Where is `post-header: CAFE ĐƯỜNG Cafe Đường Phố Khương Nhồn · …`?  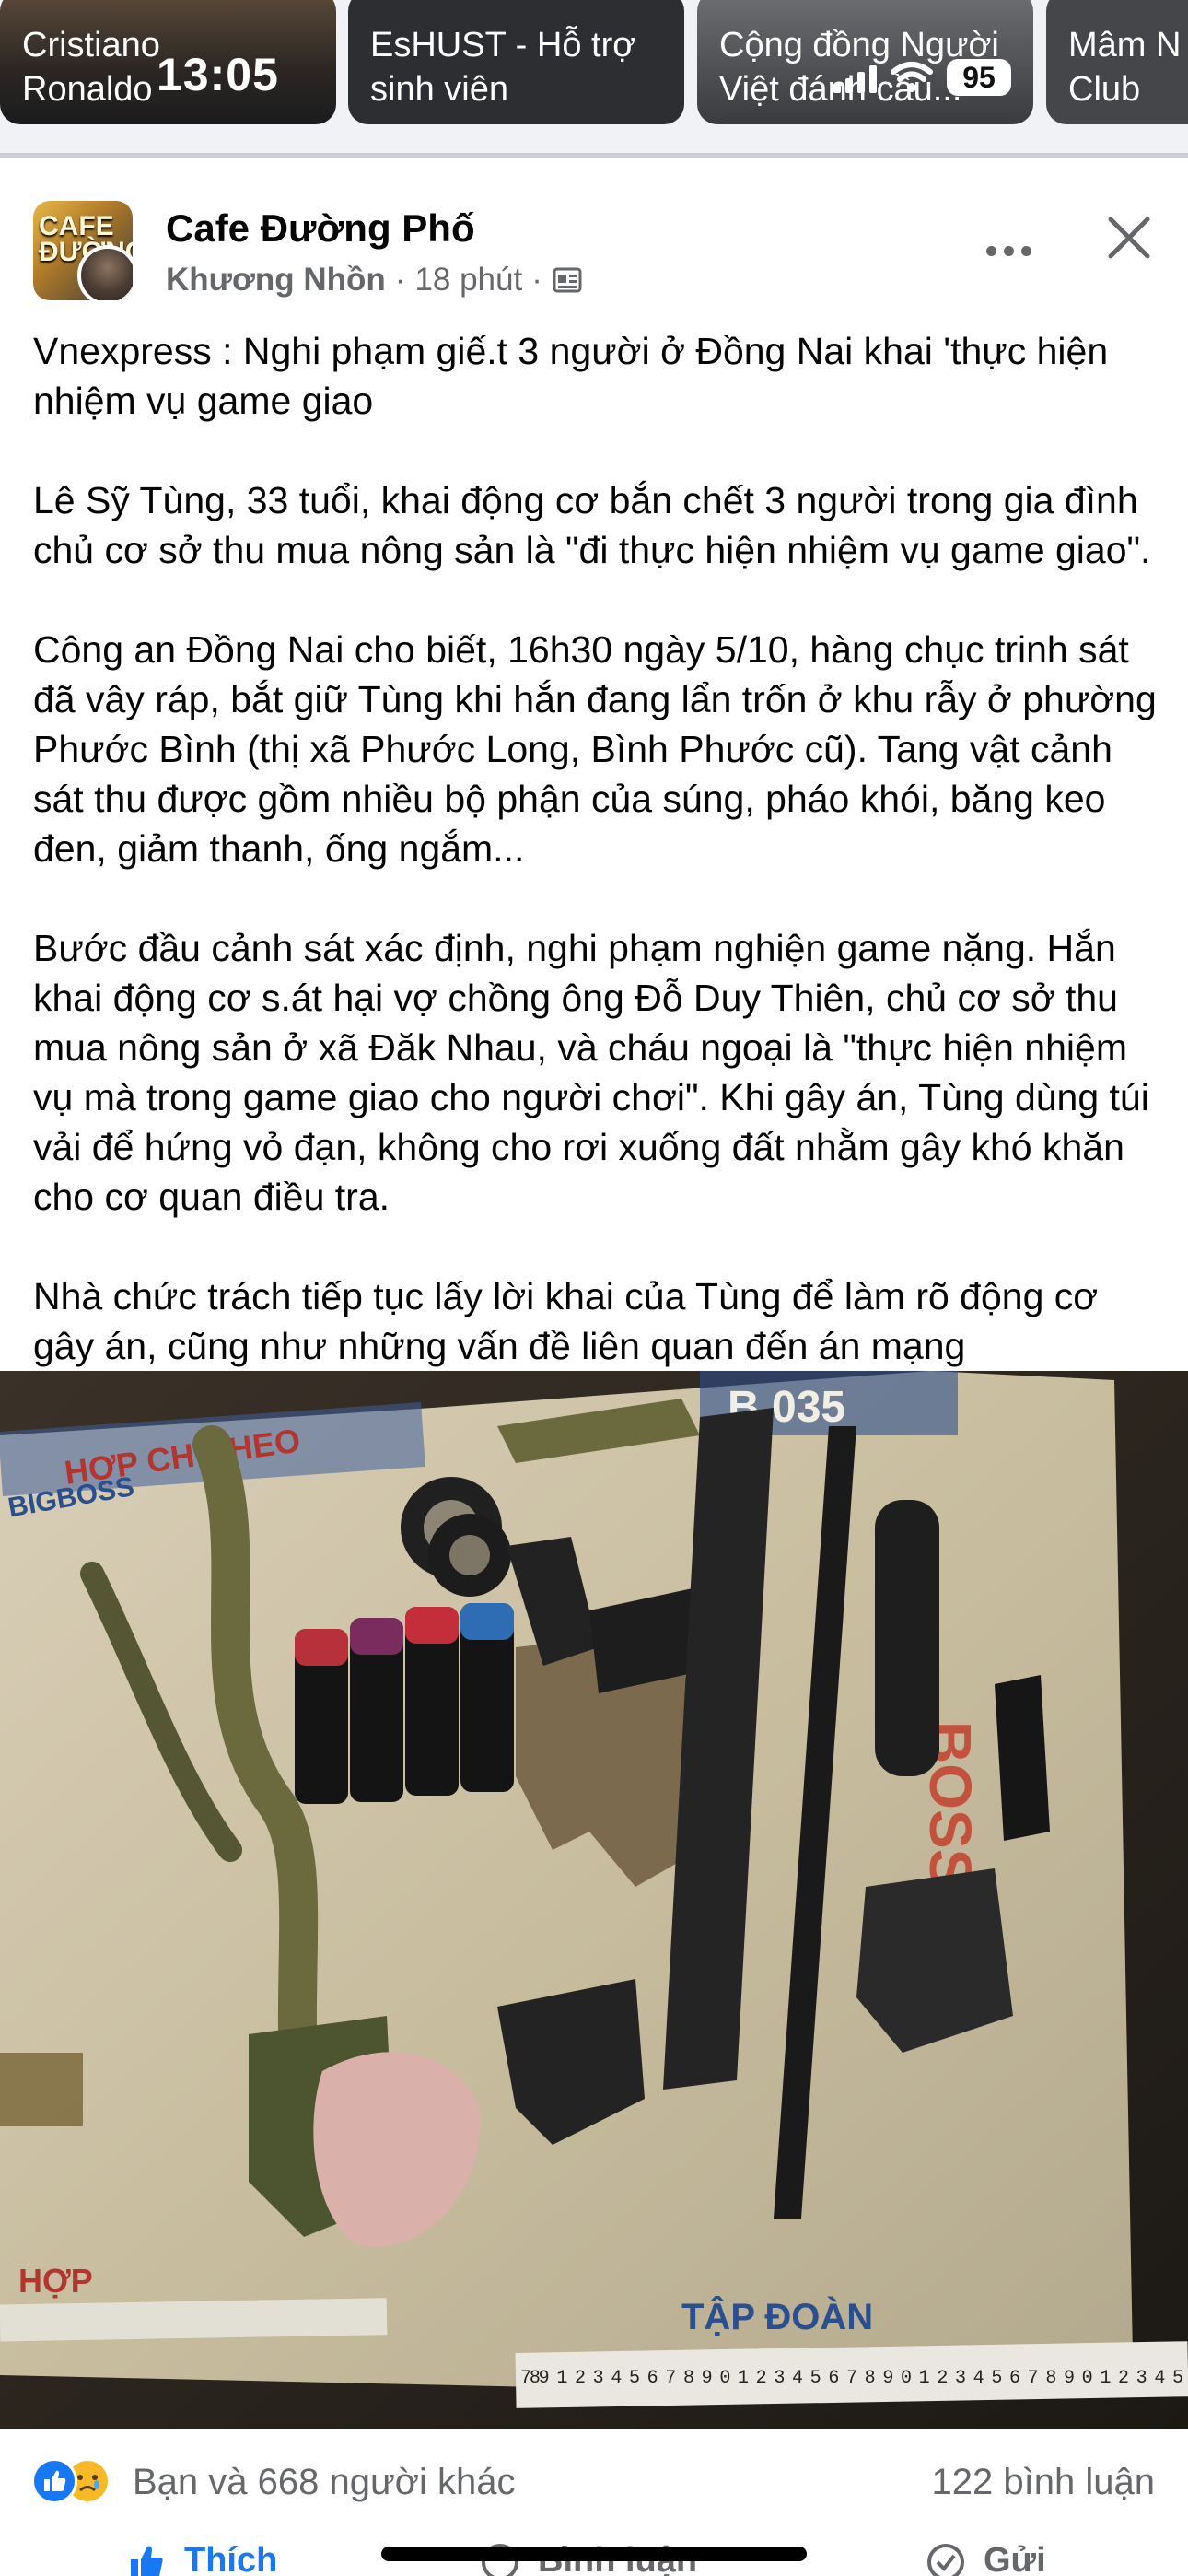 post-header: CAFE ĐƯỜNG Cafe Đường Phố Khương Nhồn · … is located at coordinates (594, 244).